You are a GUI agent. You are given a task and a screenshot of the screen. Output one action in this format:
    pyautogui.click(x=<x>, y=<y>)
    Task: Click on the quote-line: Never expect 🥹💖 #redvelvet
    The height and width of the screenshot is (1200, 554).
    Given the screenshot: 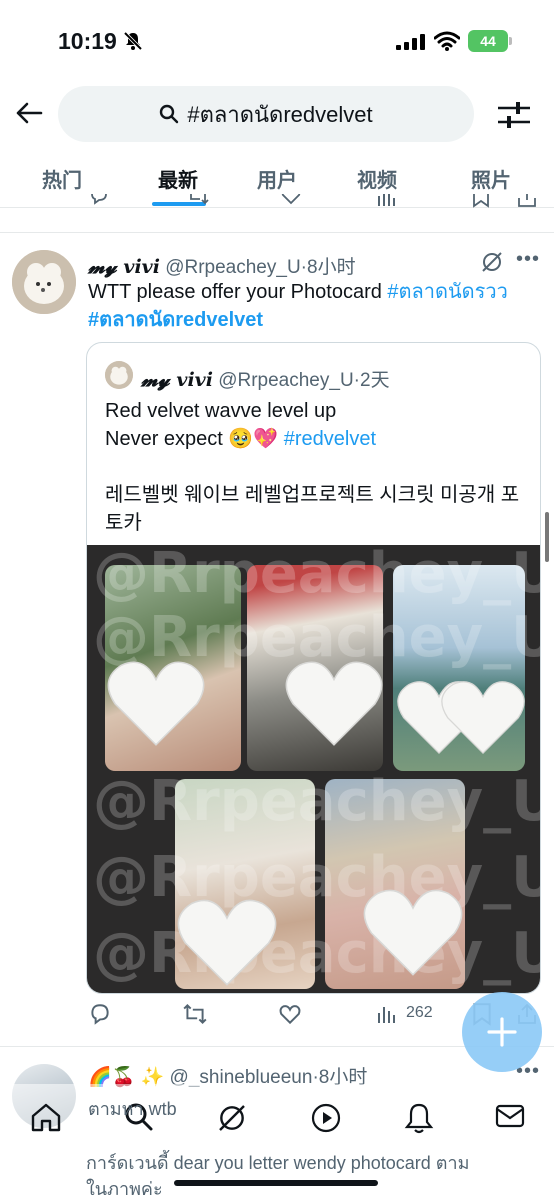 What is the action you would take?
    pyautogui.click(x=315, y=439)
    